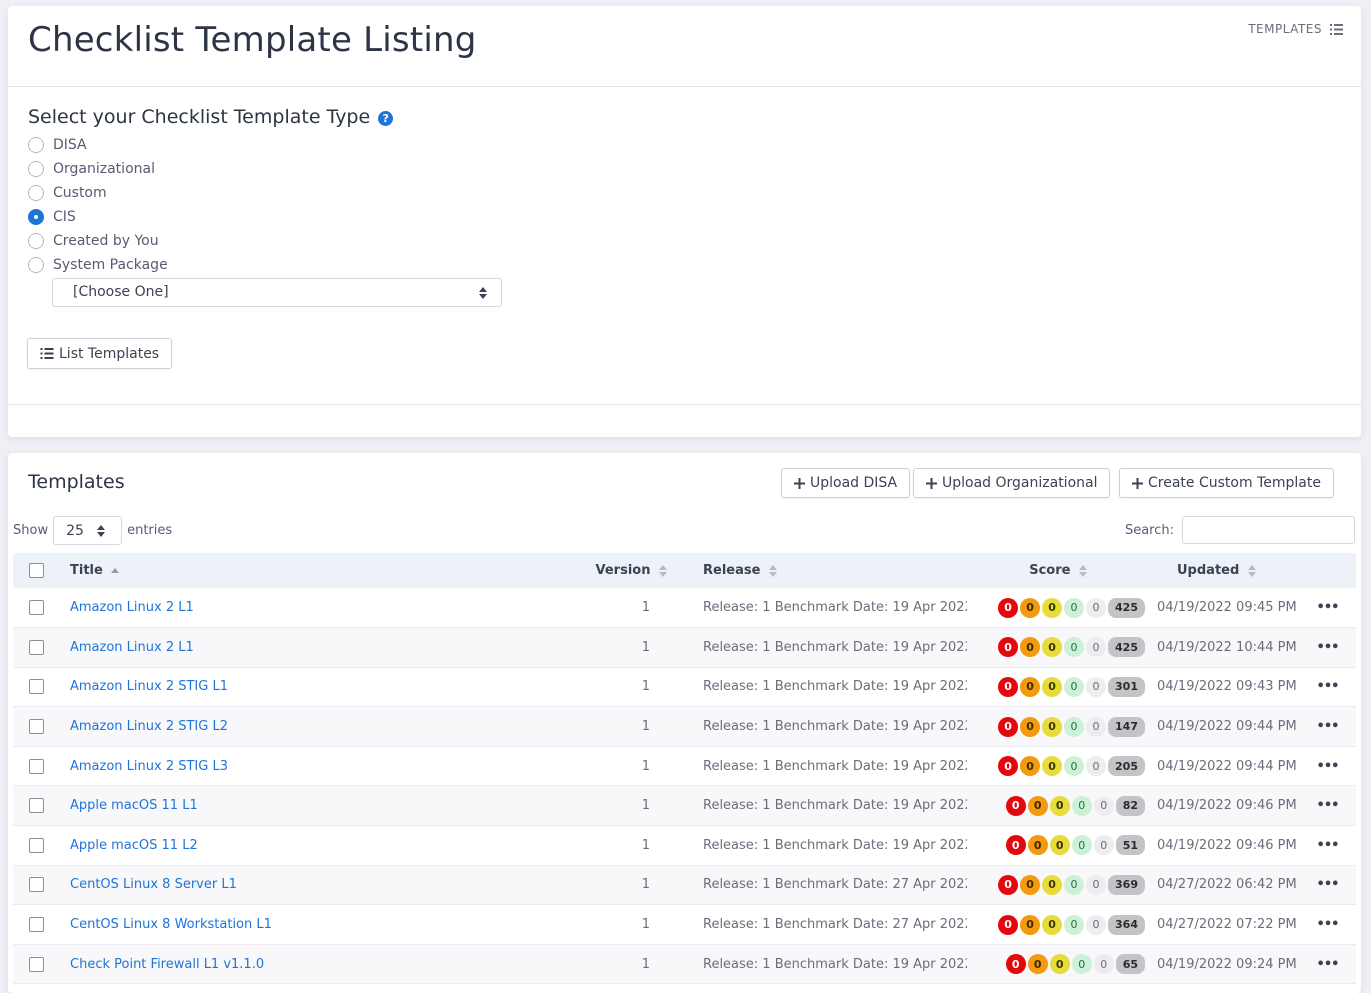 The image size is (1371, 993). What do you see at coordinates (311, 570) in the screenshot?
I see `column-header-title: Title` at bounding box center [311, 570].